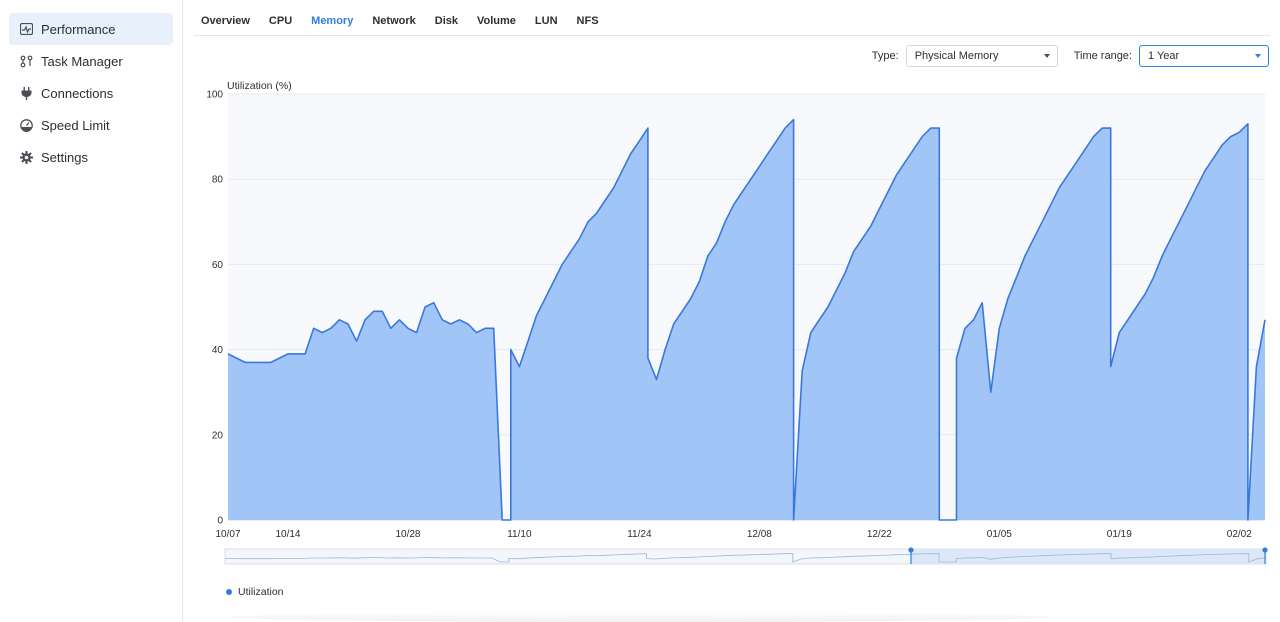 This screenshot has width=1280, height=622. Describe the element at coordinates (1088, 556) in the screenshot. I see `navigator-selection` at that location.